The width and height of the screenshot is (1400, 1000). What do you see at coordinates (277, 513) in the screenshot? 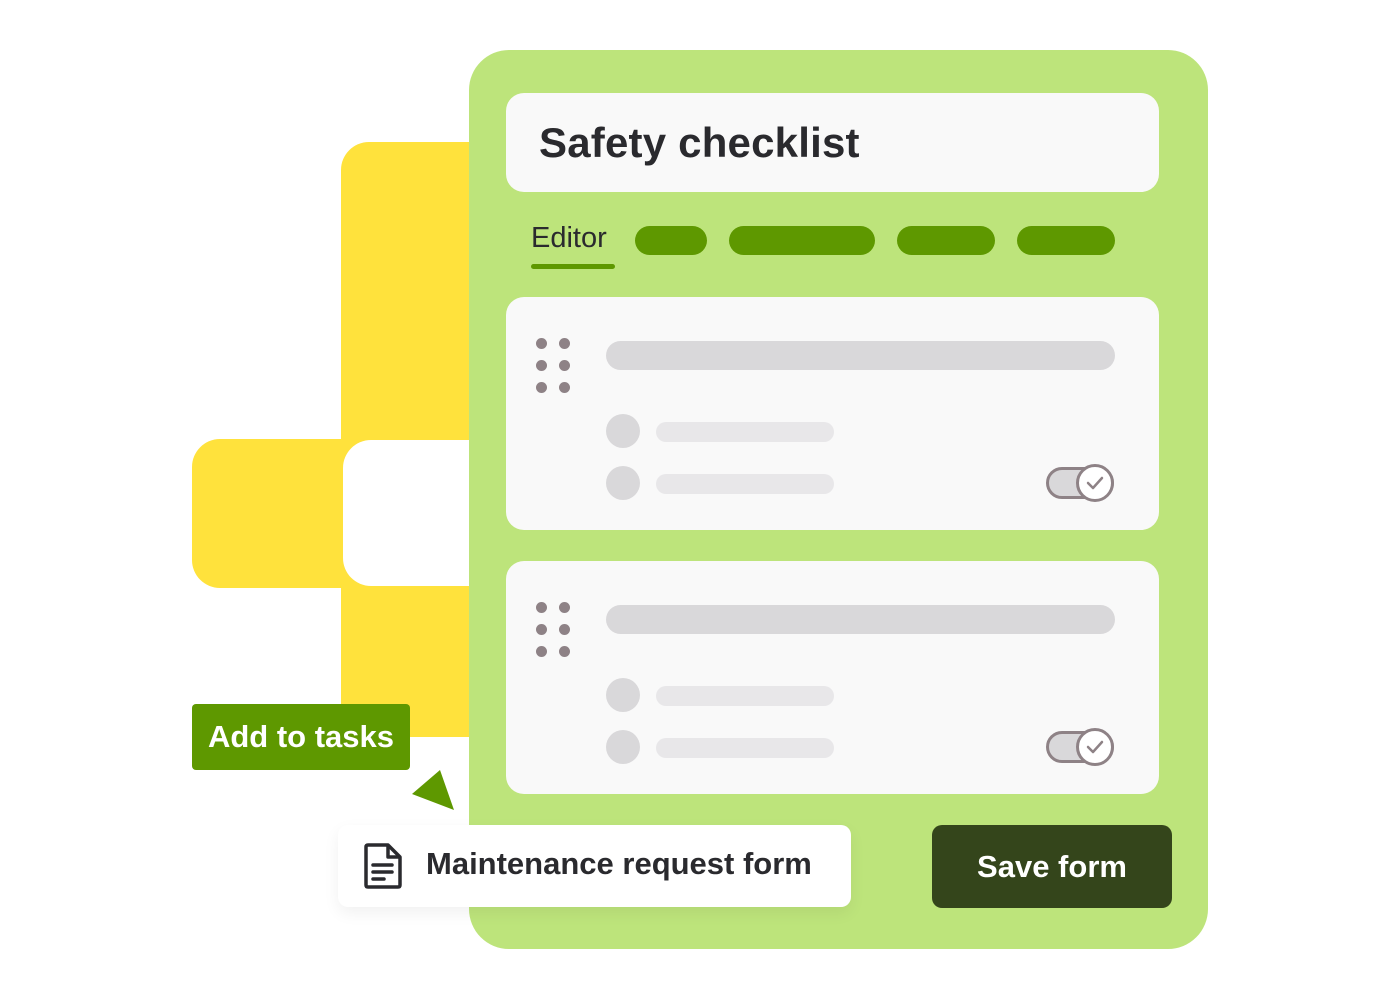
I see `decorative-yellow-shape-arm` at bounding box center [277, 513].